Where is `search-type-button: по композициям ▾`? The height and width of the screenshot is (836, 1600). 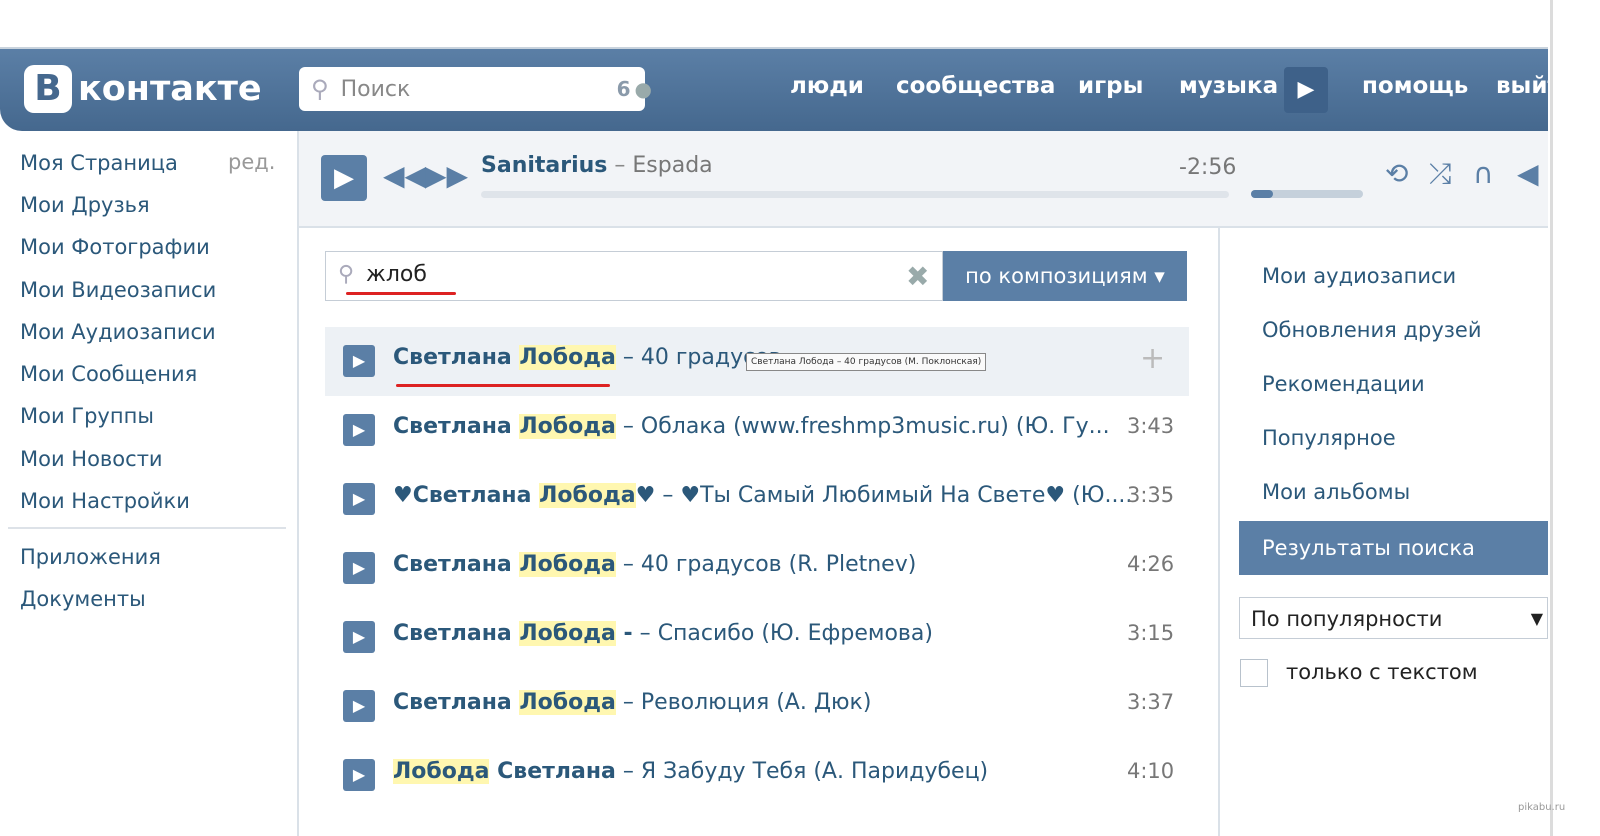 search-type-button: по композициям ▾ is located at coordinates (1065, 276).